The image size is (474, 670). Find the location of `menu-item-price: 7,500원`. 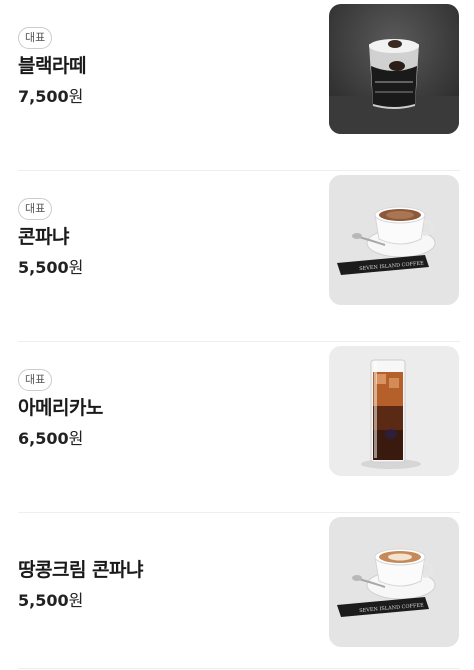

menu-item-price: 7,500원 is located at coordinates (52, 97).